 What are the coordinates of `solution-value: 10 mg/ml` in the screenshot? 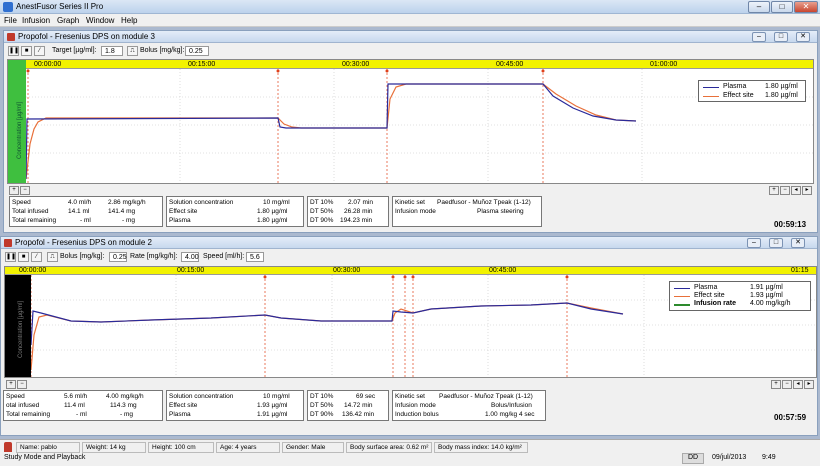 It's located at (276, 202).